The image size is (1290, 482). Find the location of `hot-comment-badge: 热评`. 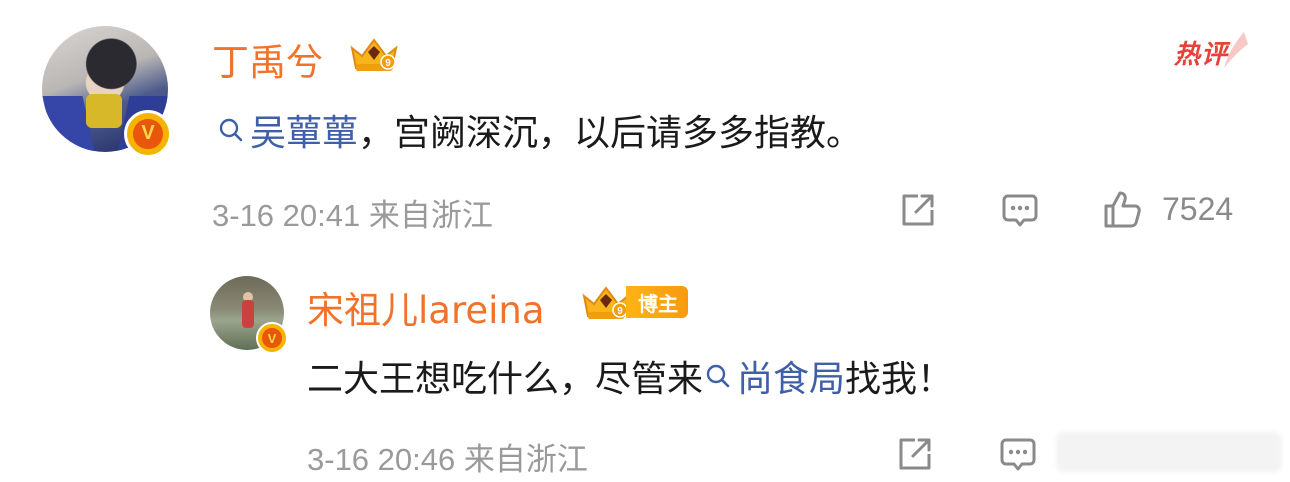

hot-comment-badge: 热评 is located at coordinates (1210, 50).